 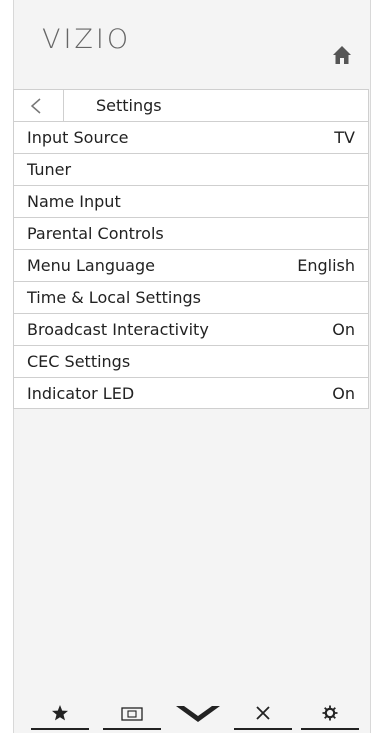 I want to click on close-button, so click(x=263, y=715).